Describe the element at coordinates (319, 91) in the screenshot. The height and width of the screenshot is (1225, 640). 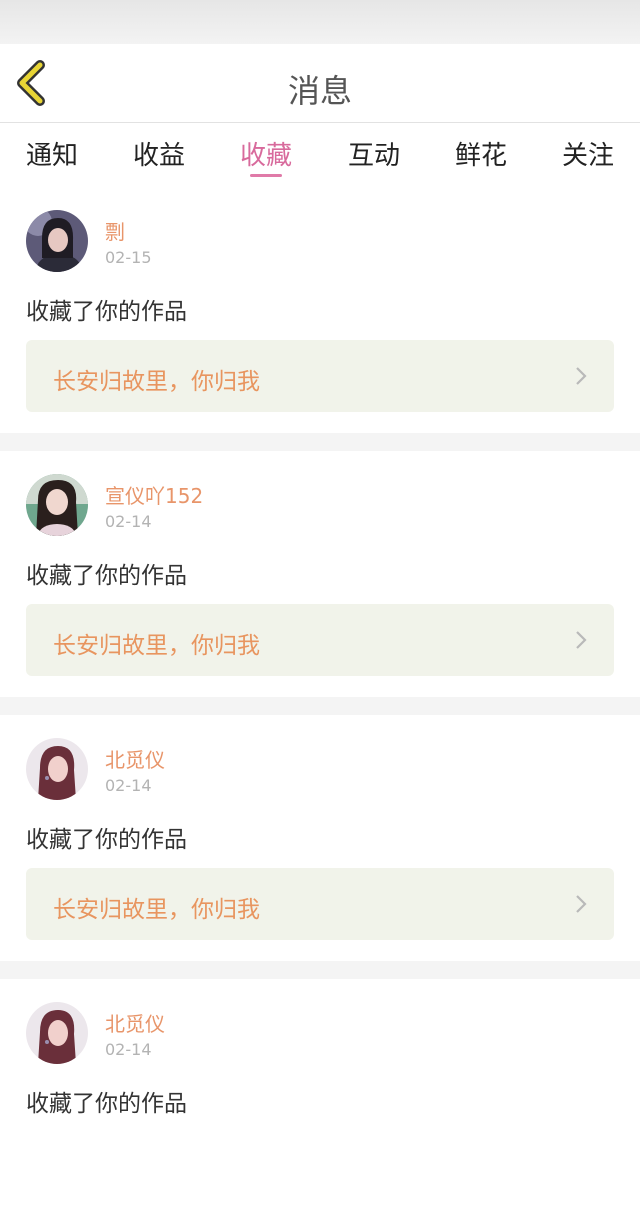
I see `page-title: 消息` at that location.